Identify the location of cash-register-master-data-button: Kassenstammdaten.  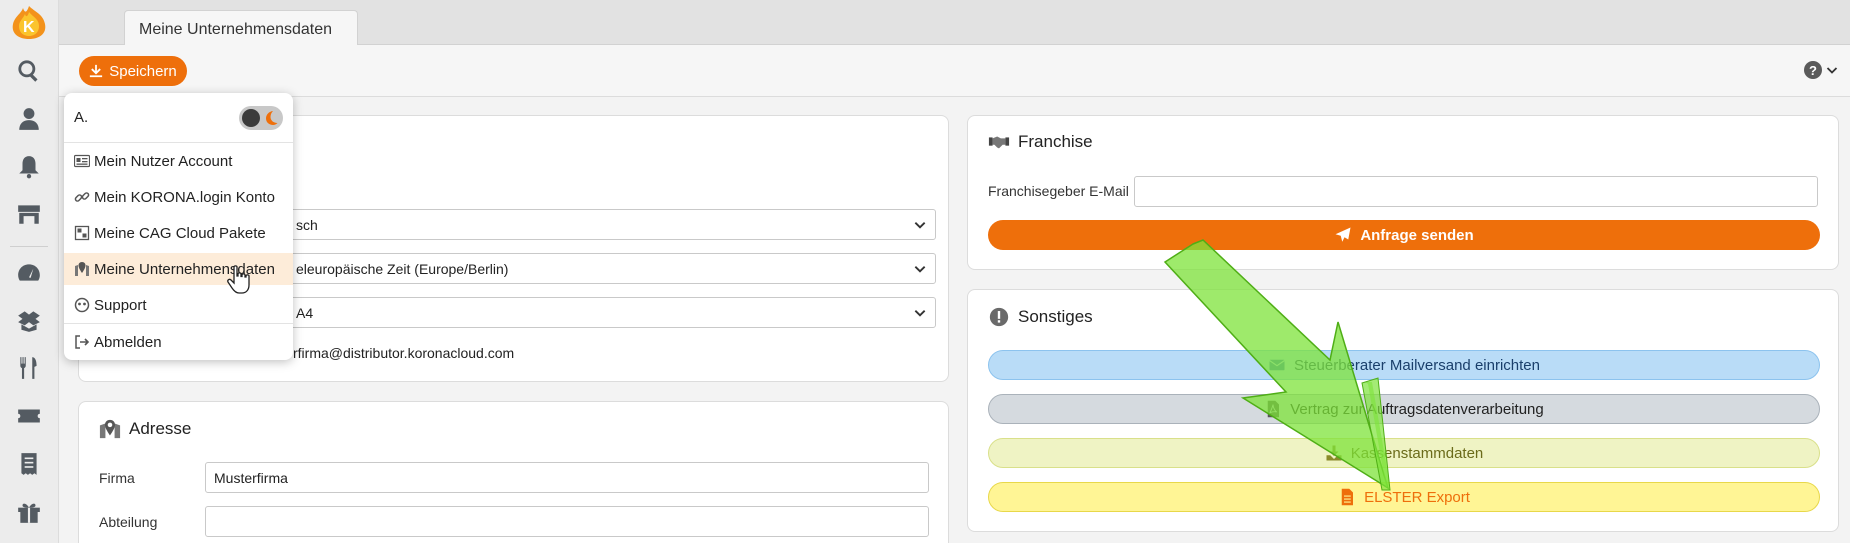
(1404, 453).